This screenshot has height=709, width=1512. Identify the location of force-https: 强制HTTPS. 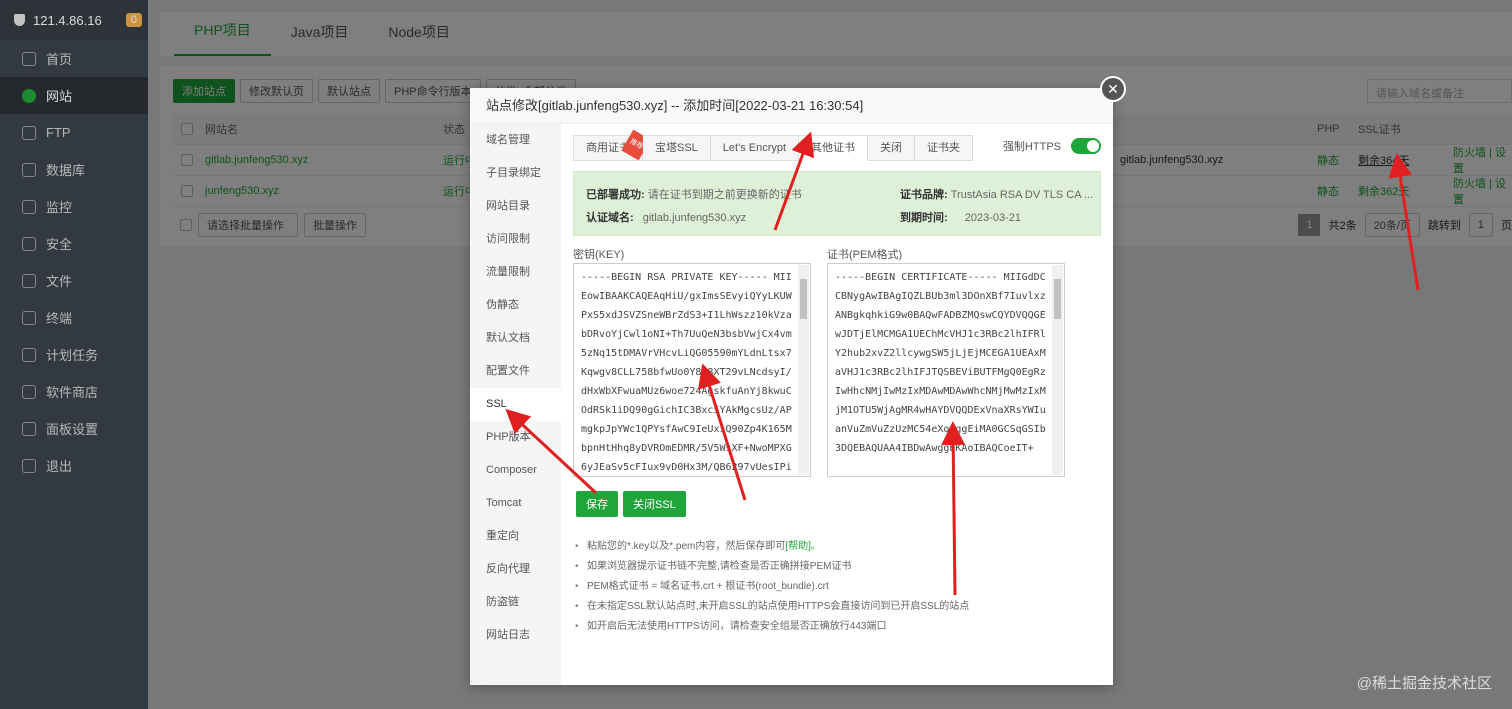
(1052, 146).